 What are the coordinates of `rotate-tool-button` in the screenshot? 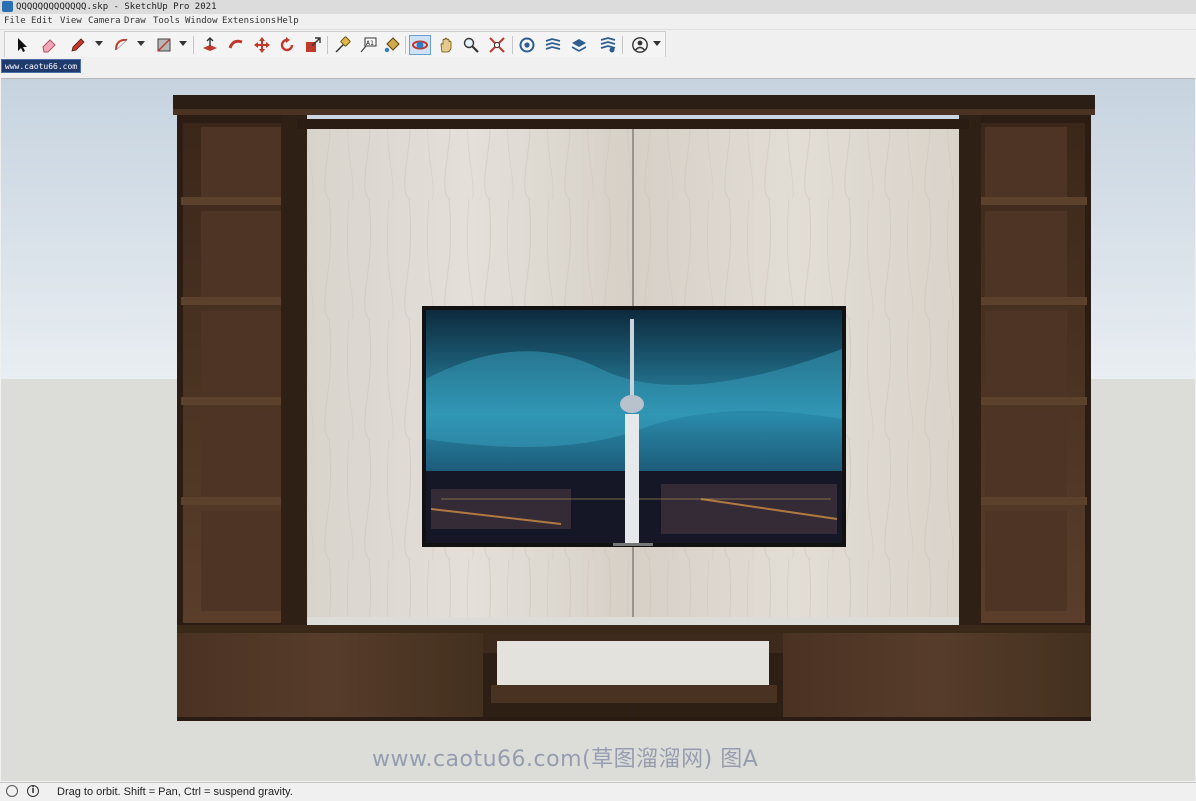 It's located at (287, 45).